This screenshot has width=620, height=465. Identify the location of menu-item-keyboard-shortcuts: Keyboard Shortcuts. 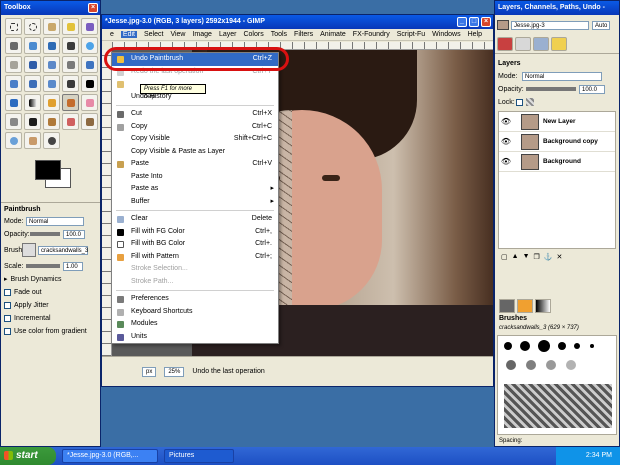
(195, 312).